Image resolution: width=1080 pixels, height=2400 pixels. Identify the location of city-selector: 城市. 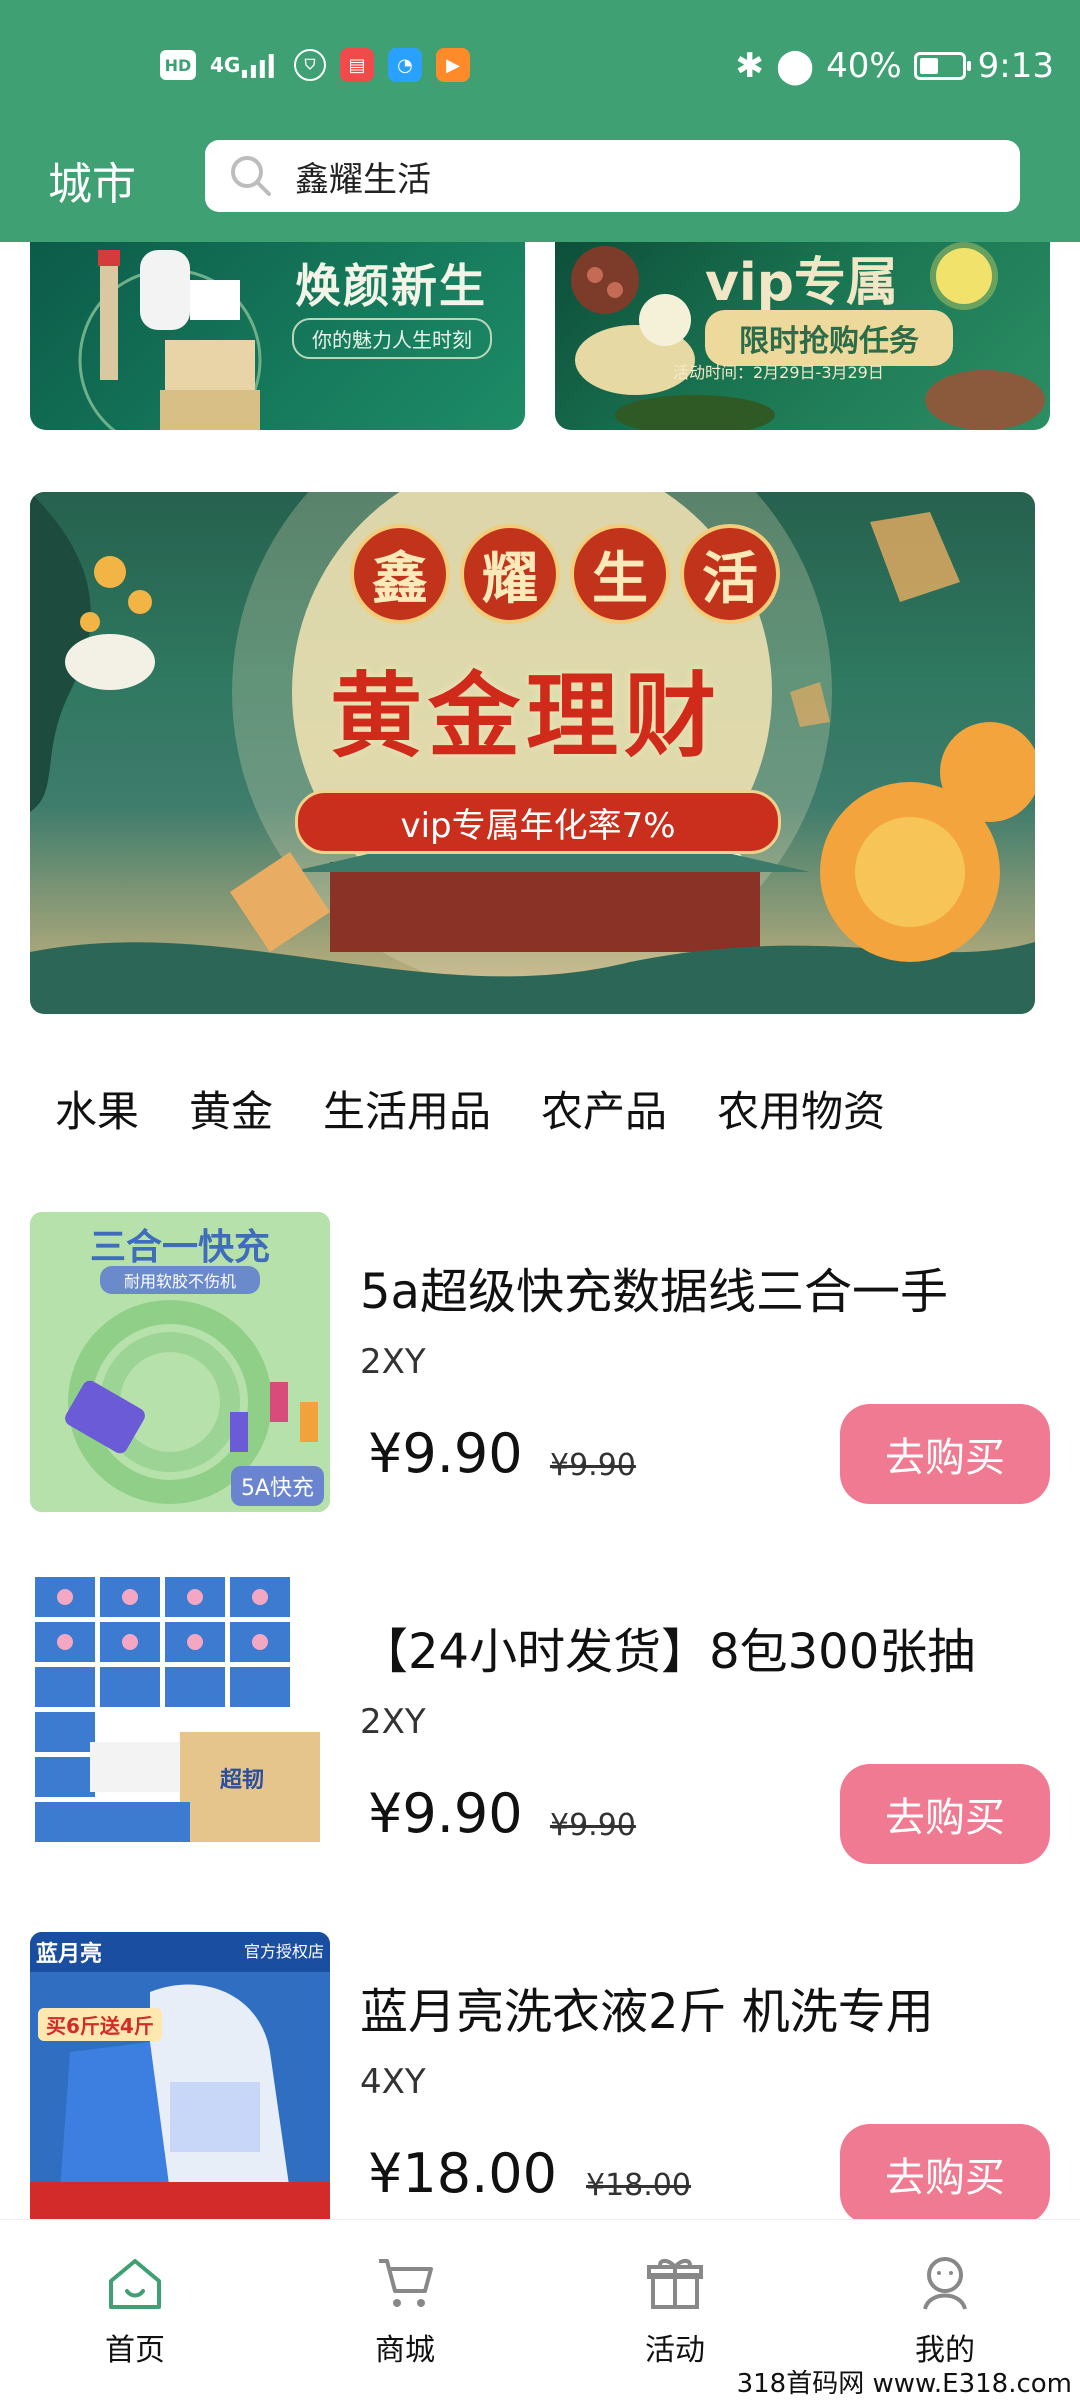
(92, 180).